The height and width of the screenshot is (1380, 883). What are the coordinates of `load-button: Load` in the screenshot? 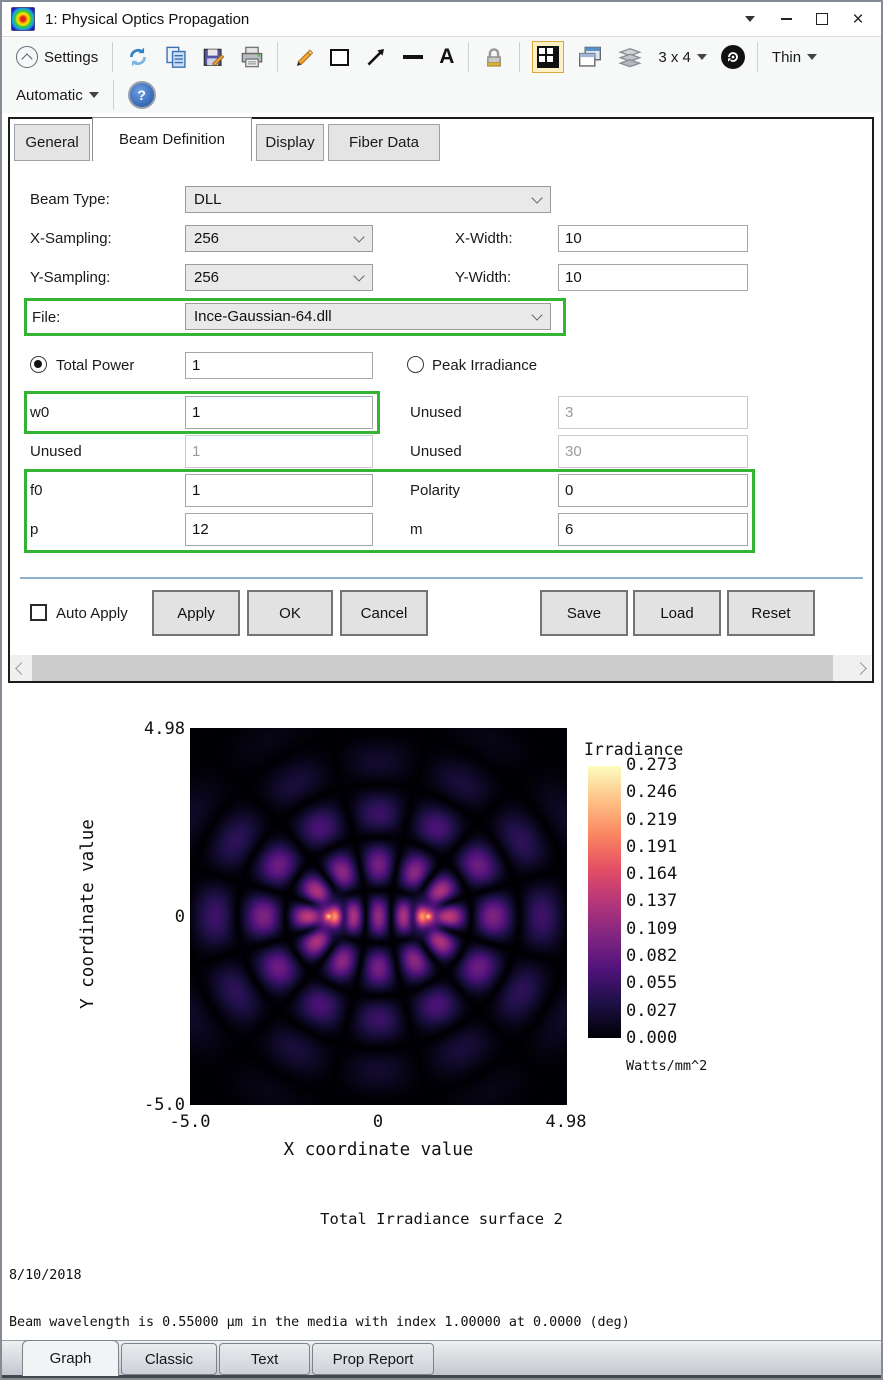 It's located at (677, 613).